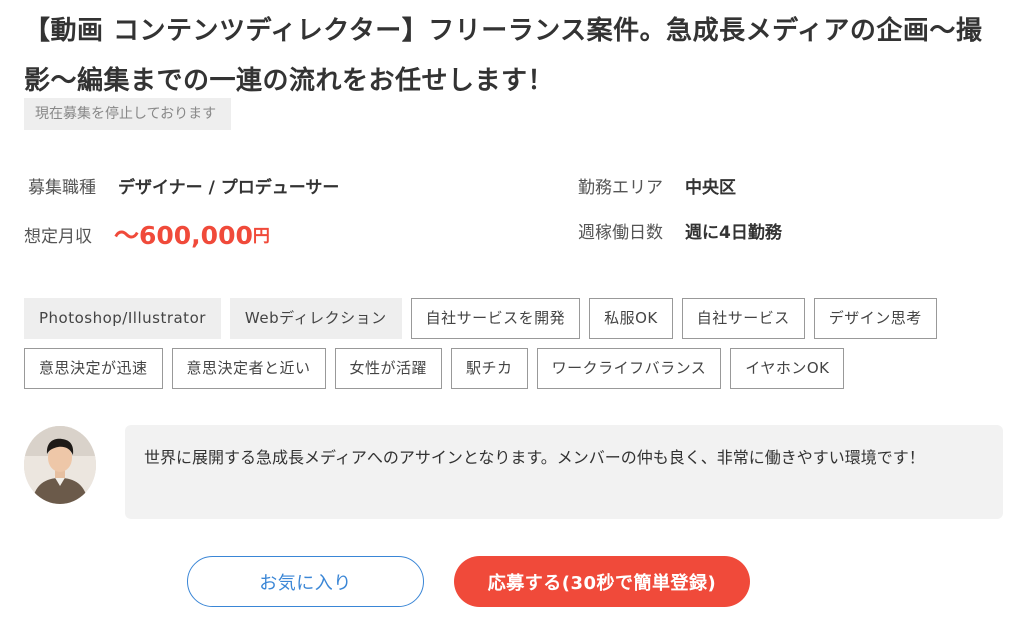 The height and width of the screenshot is (635, 1024). Describe the element at coordinates (183, 235) in the screenshot. I see `salary-value: 〜600,000` at that location.